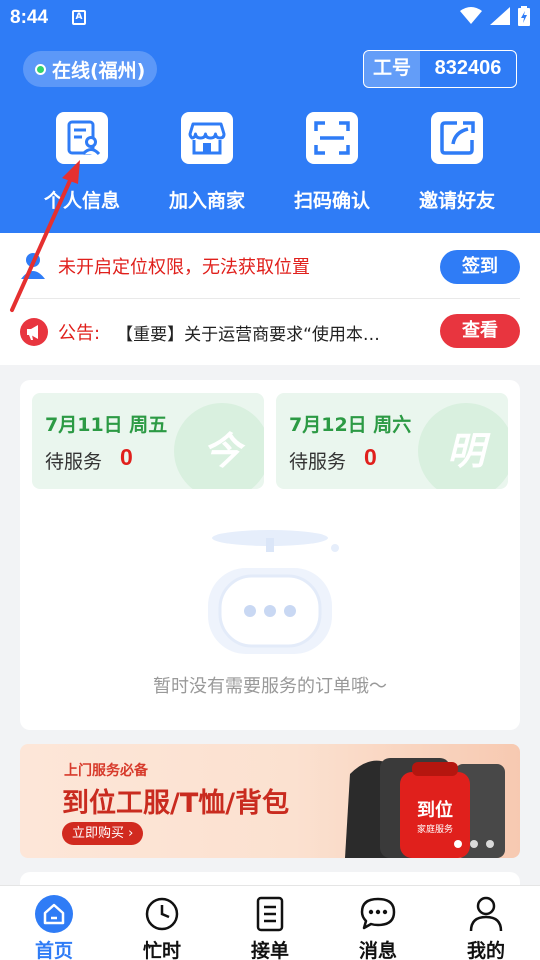  What do you see at coordinates (480, 331) in the screenshot?
I see `view-announcement-button: 查看` at bounding box center [480, 331].